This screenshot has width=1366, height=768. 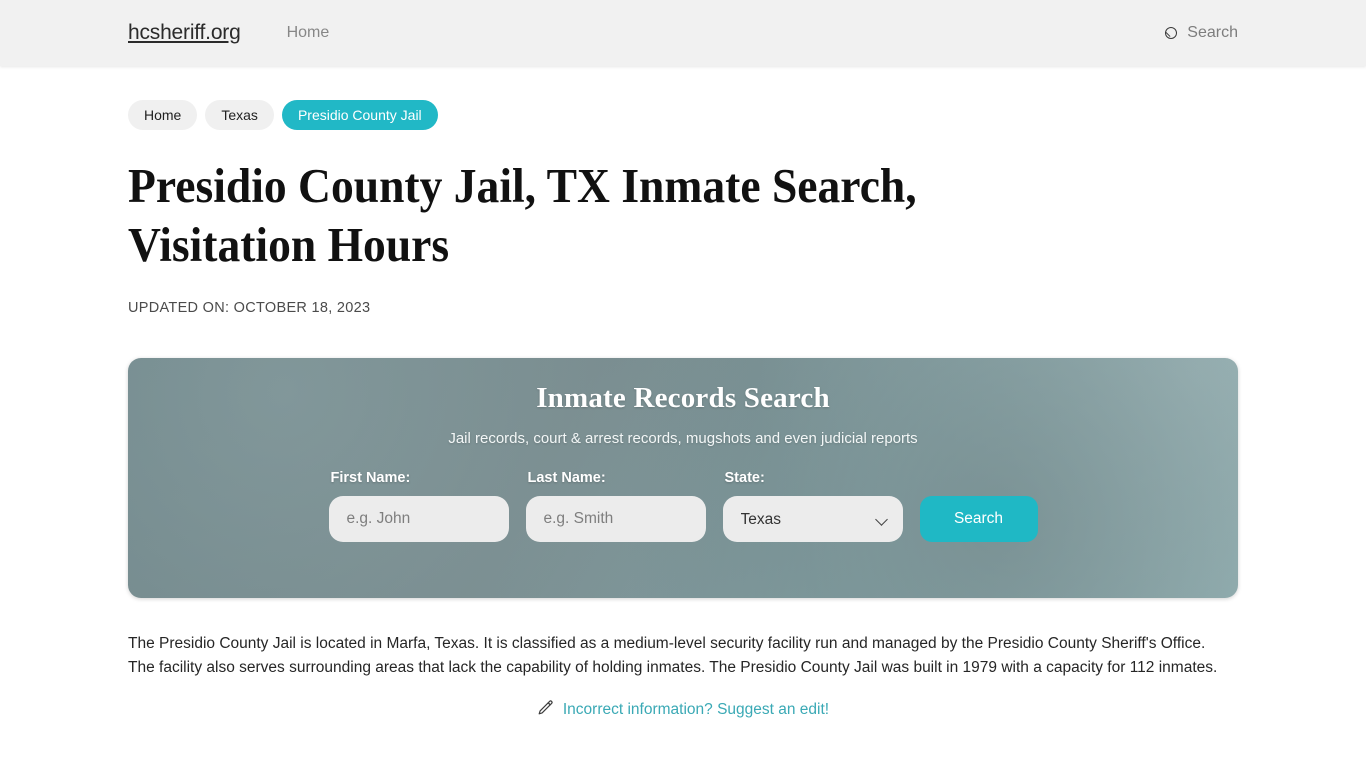 I want to click on first-name-label: First Name:, so click(x=370, y=478).